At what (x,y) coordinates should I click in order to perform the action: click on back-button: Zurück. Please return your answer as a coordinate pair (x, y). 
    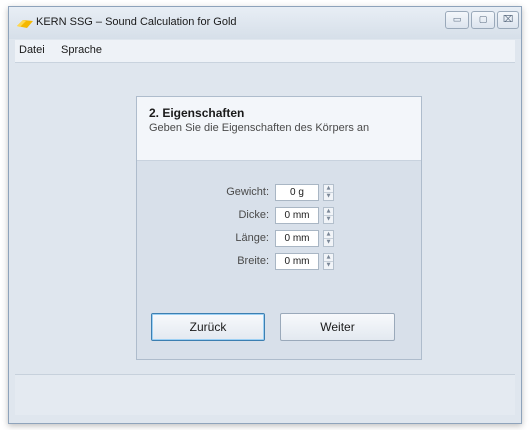
    Looking at the image, I should click on (208, 327).